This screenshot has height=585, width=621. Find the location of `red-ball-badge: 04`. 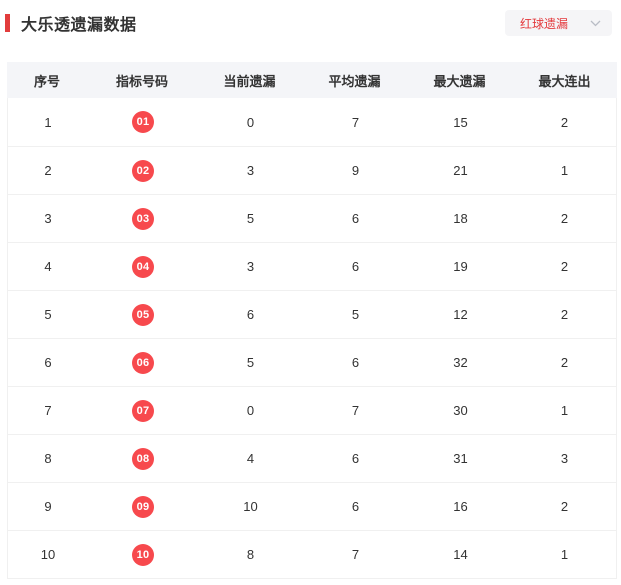

red-ball-badge: 04 is located at coordinates (143, 266).